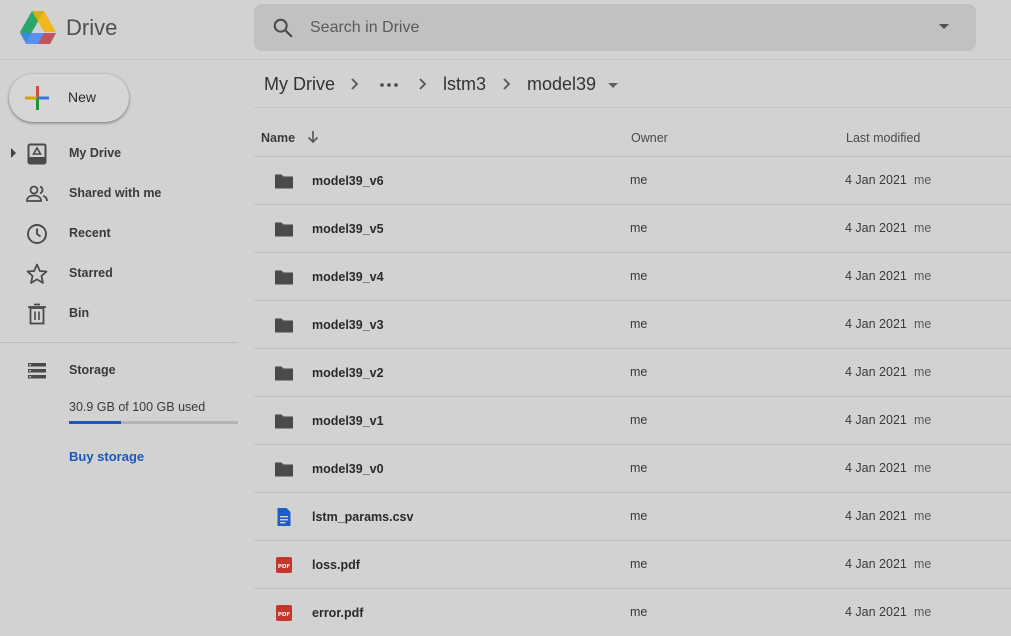  What do you see at coordinates (37, 273) in the screenshot?
I see `star-icon` at bounding box center [37, 273].